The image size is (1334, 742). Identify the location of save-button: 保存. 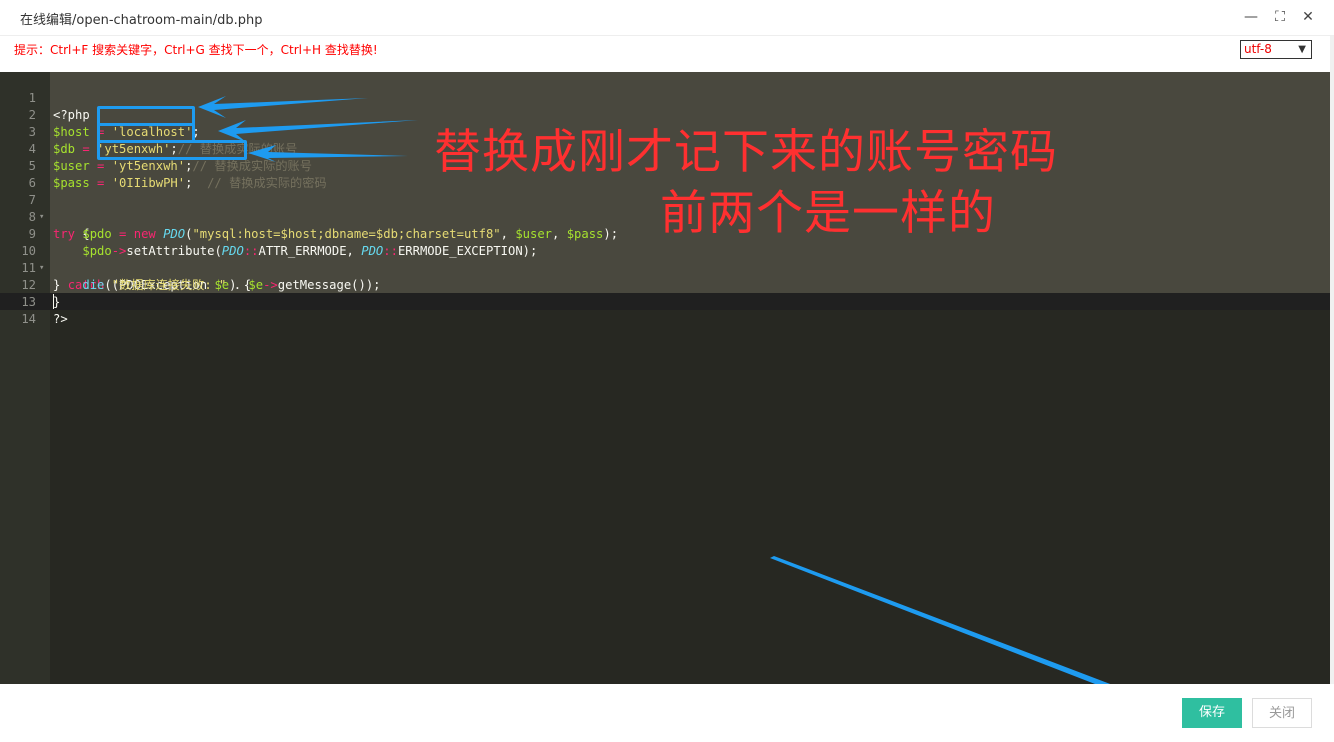
(1212, 713).